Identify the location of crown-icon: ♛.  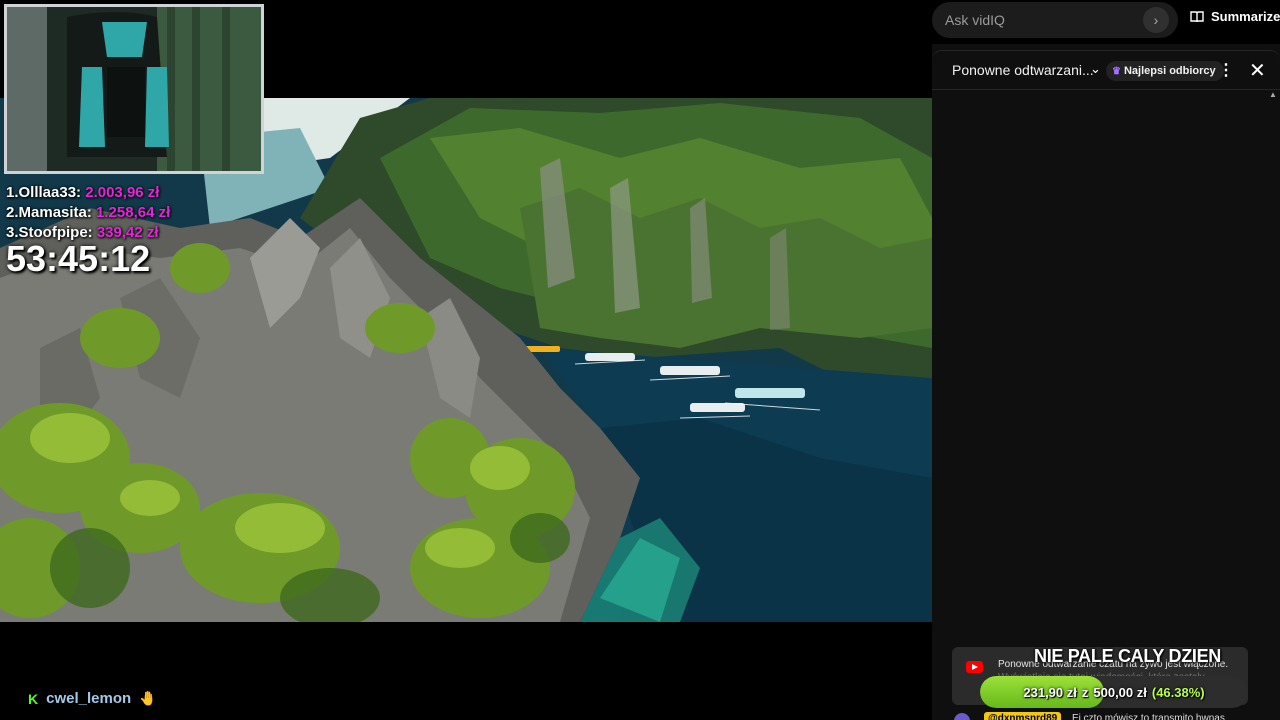
(1116, 71).